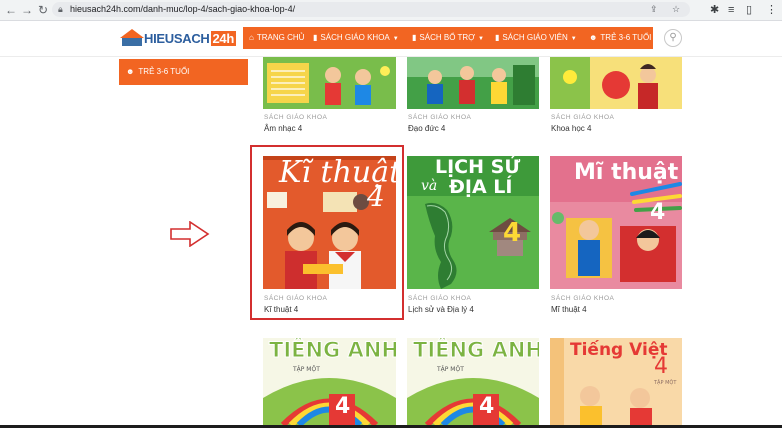  What do you see at coordinates (429, 186) in the screenshot?
I see `cover-title-line2: và` at bounding box center [429, 186].